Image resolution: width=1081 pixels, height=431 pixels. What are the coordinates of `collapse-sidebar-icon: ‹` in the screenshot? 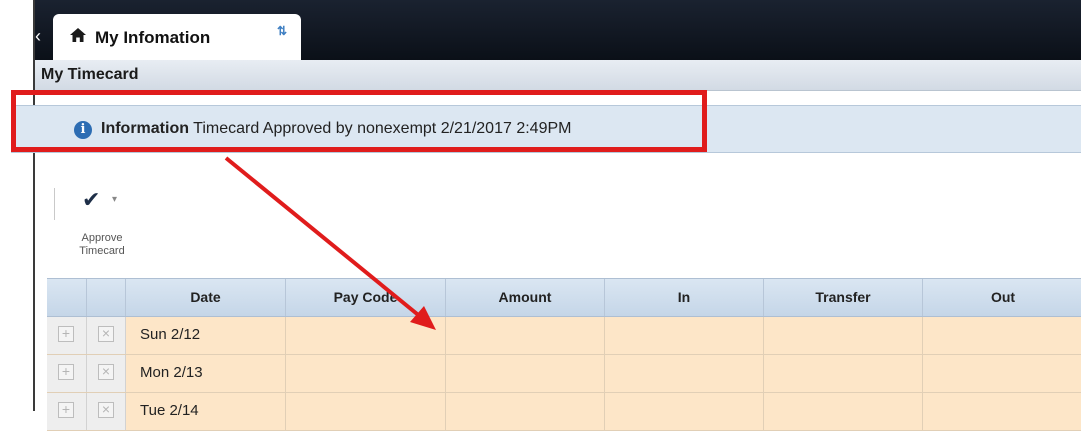 It's located at (39, 36).